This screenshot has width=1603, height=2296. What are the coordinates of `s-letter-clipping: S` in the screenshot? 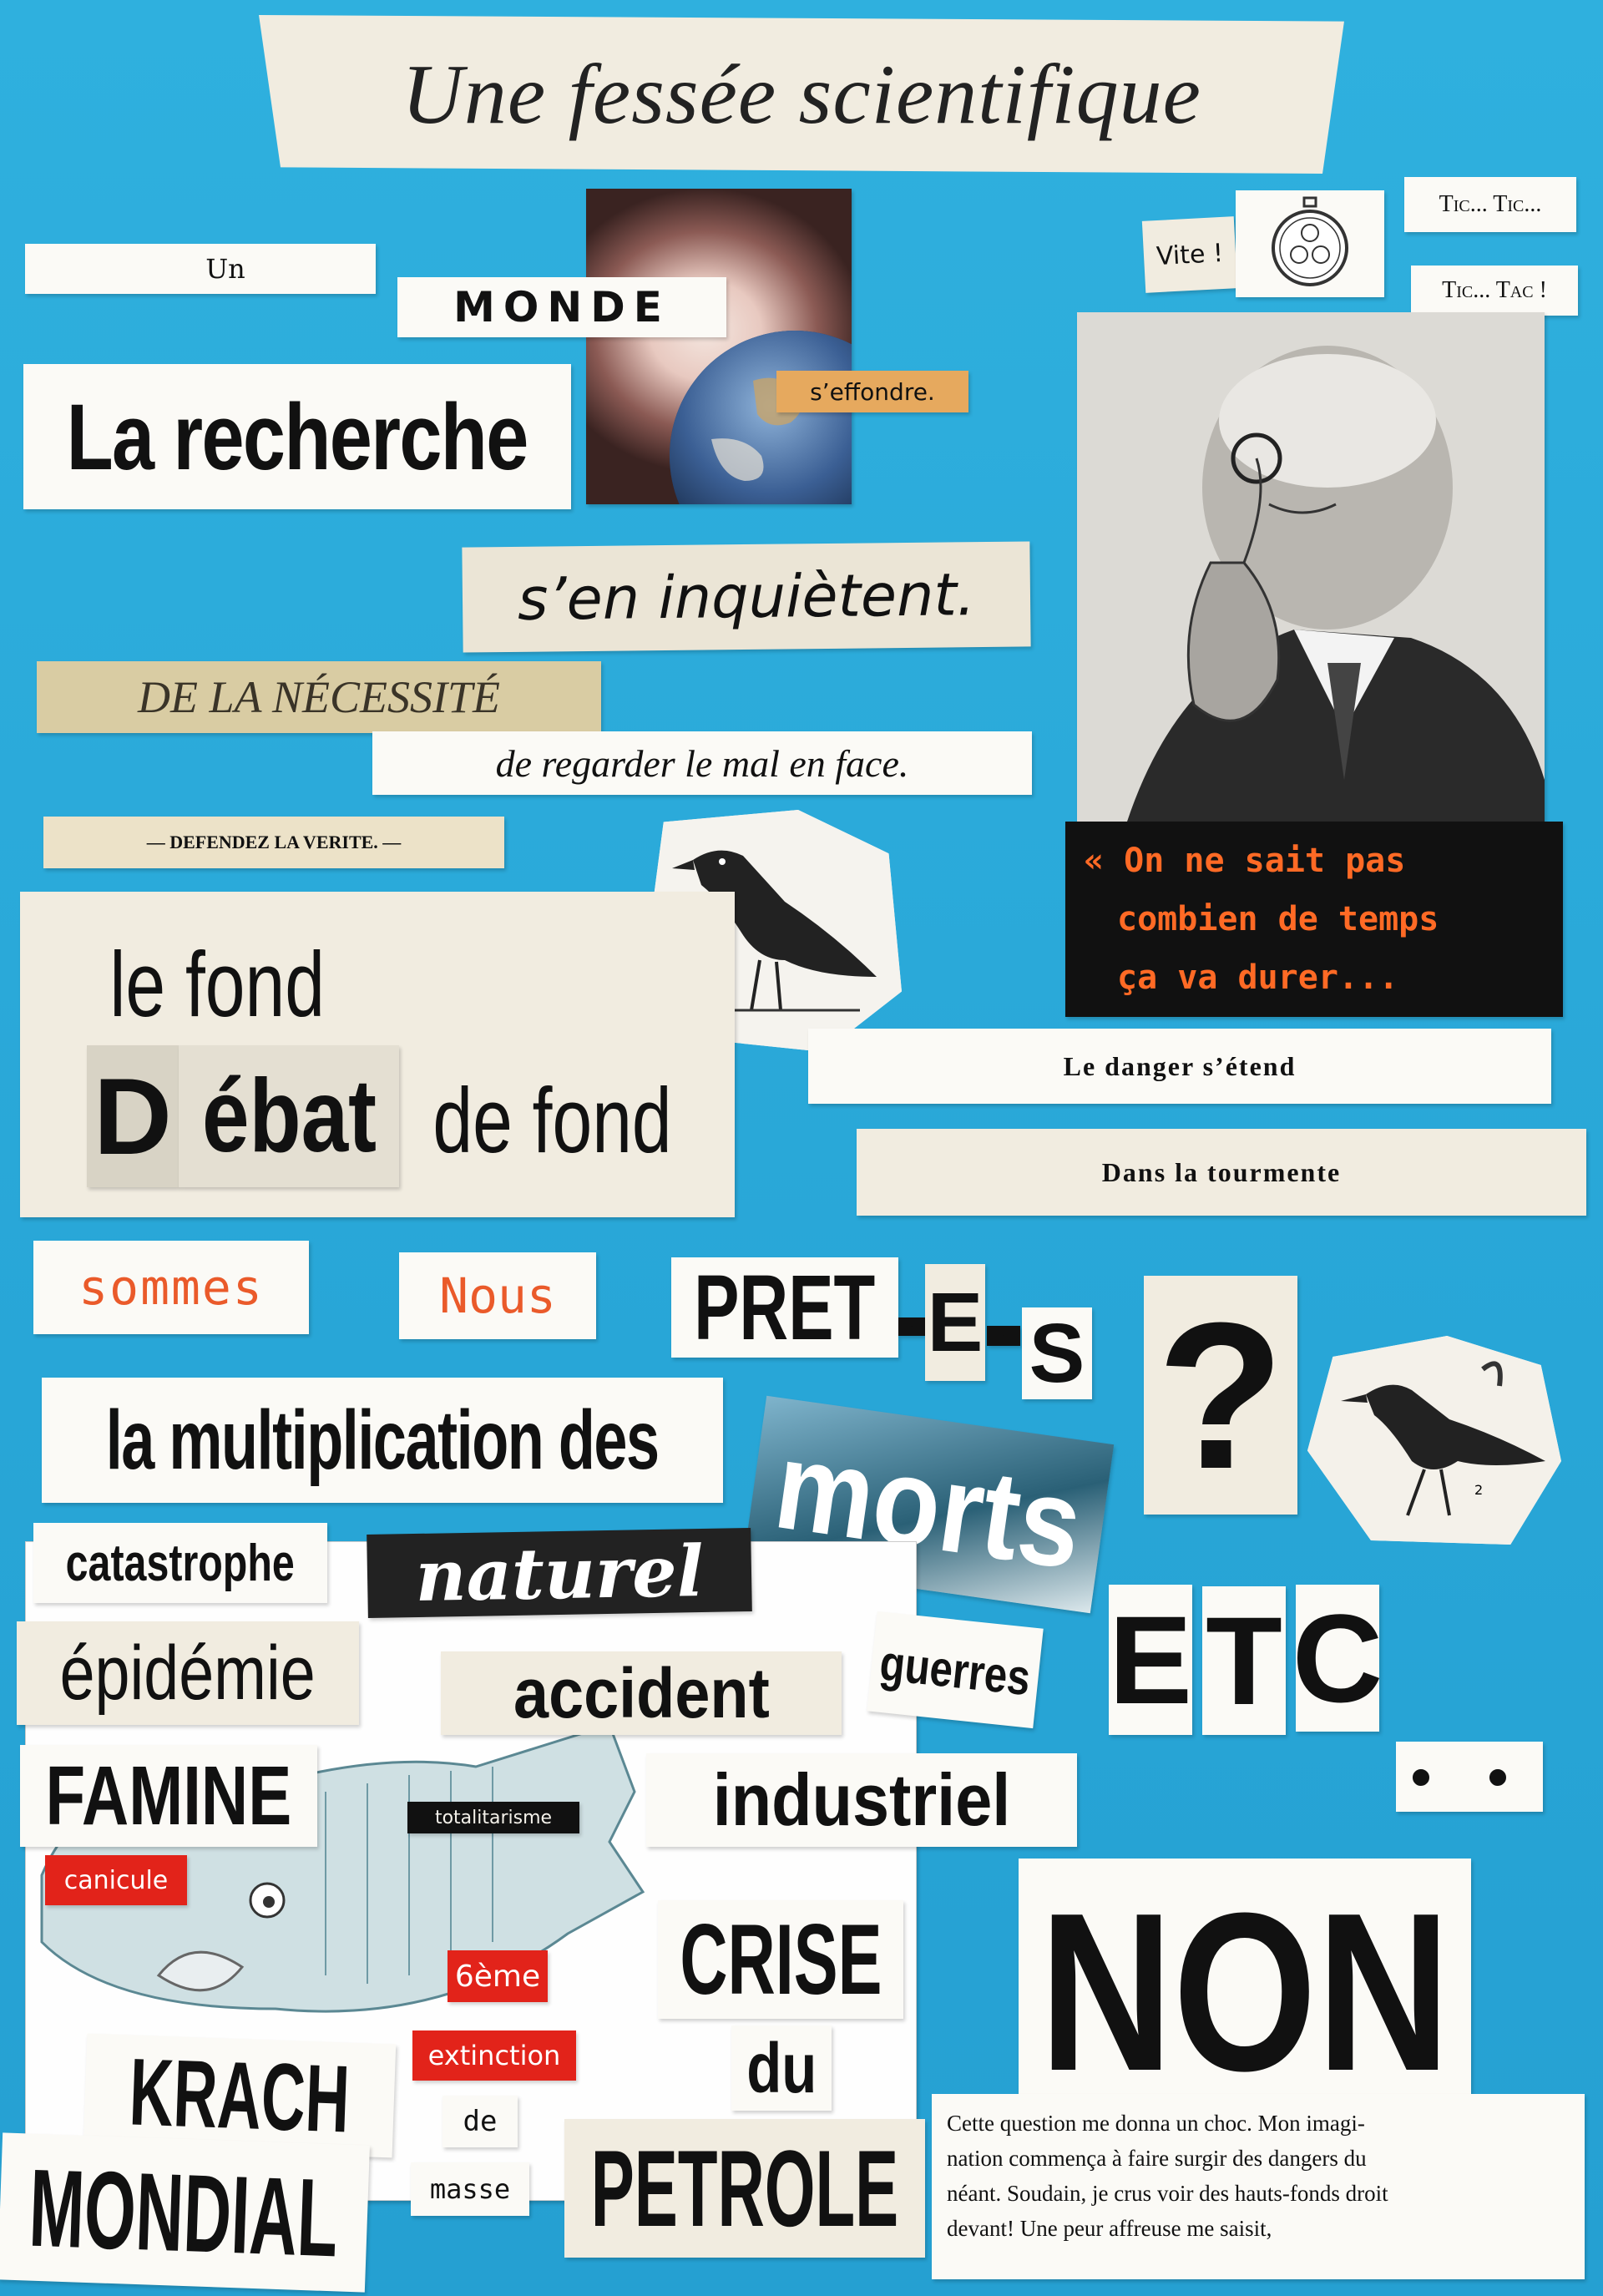 It's located at (1057, 1353).